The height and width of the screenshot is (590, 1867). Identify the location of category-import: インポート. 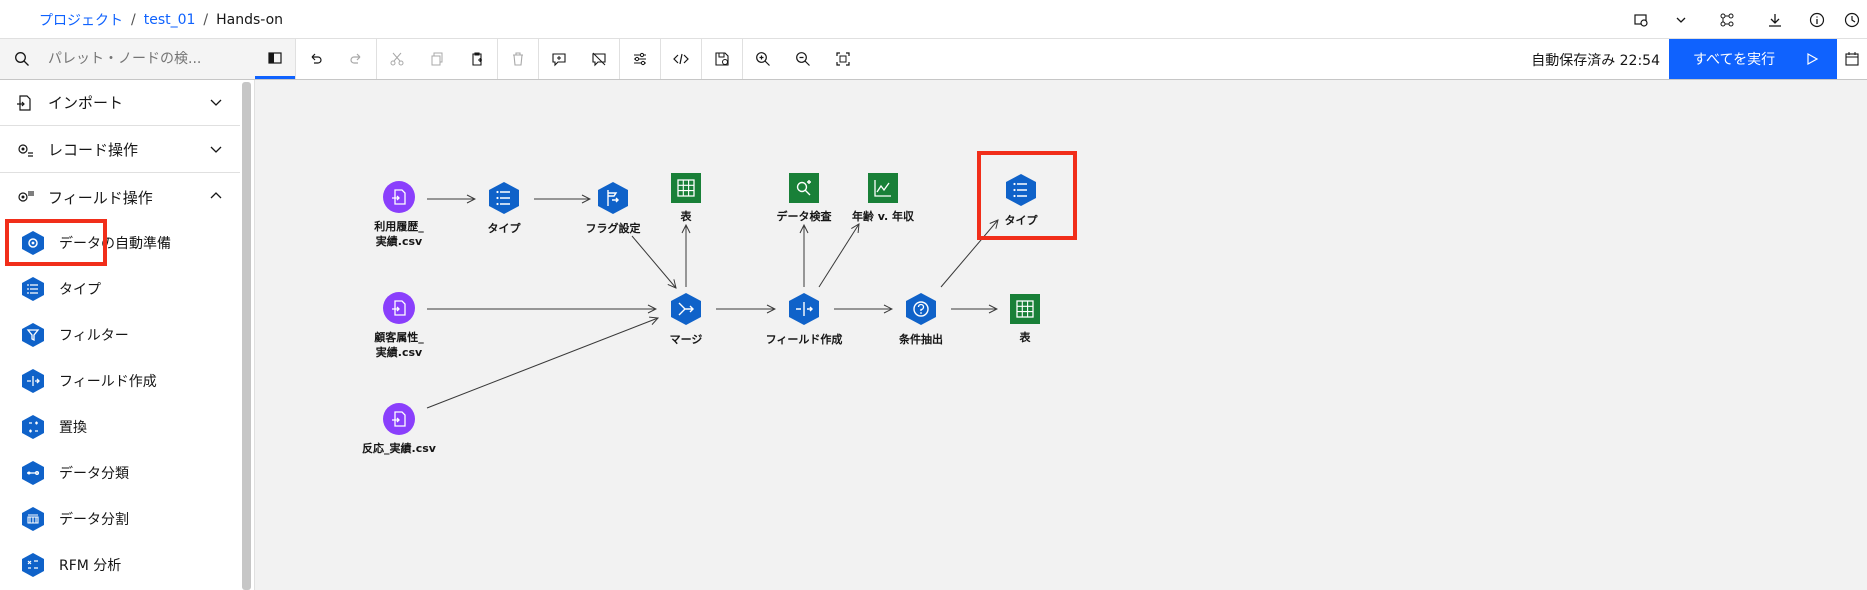
(120, 103).